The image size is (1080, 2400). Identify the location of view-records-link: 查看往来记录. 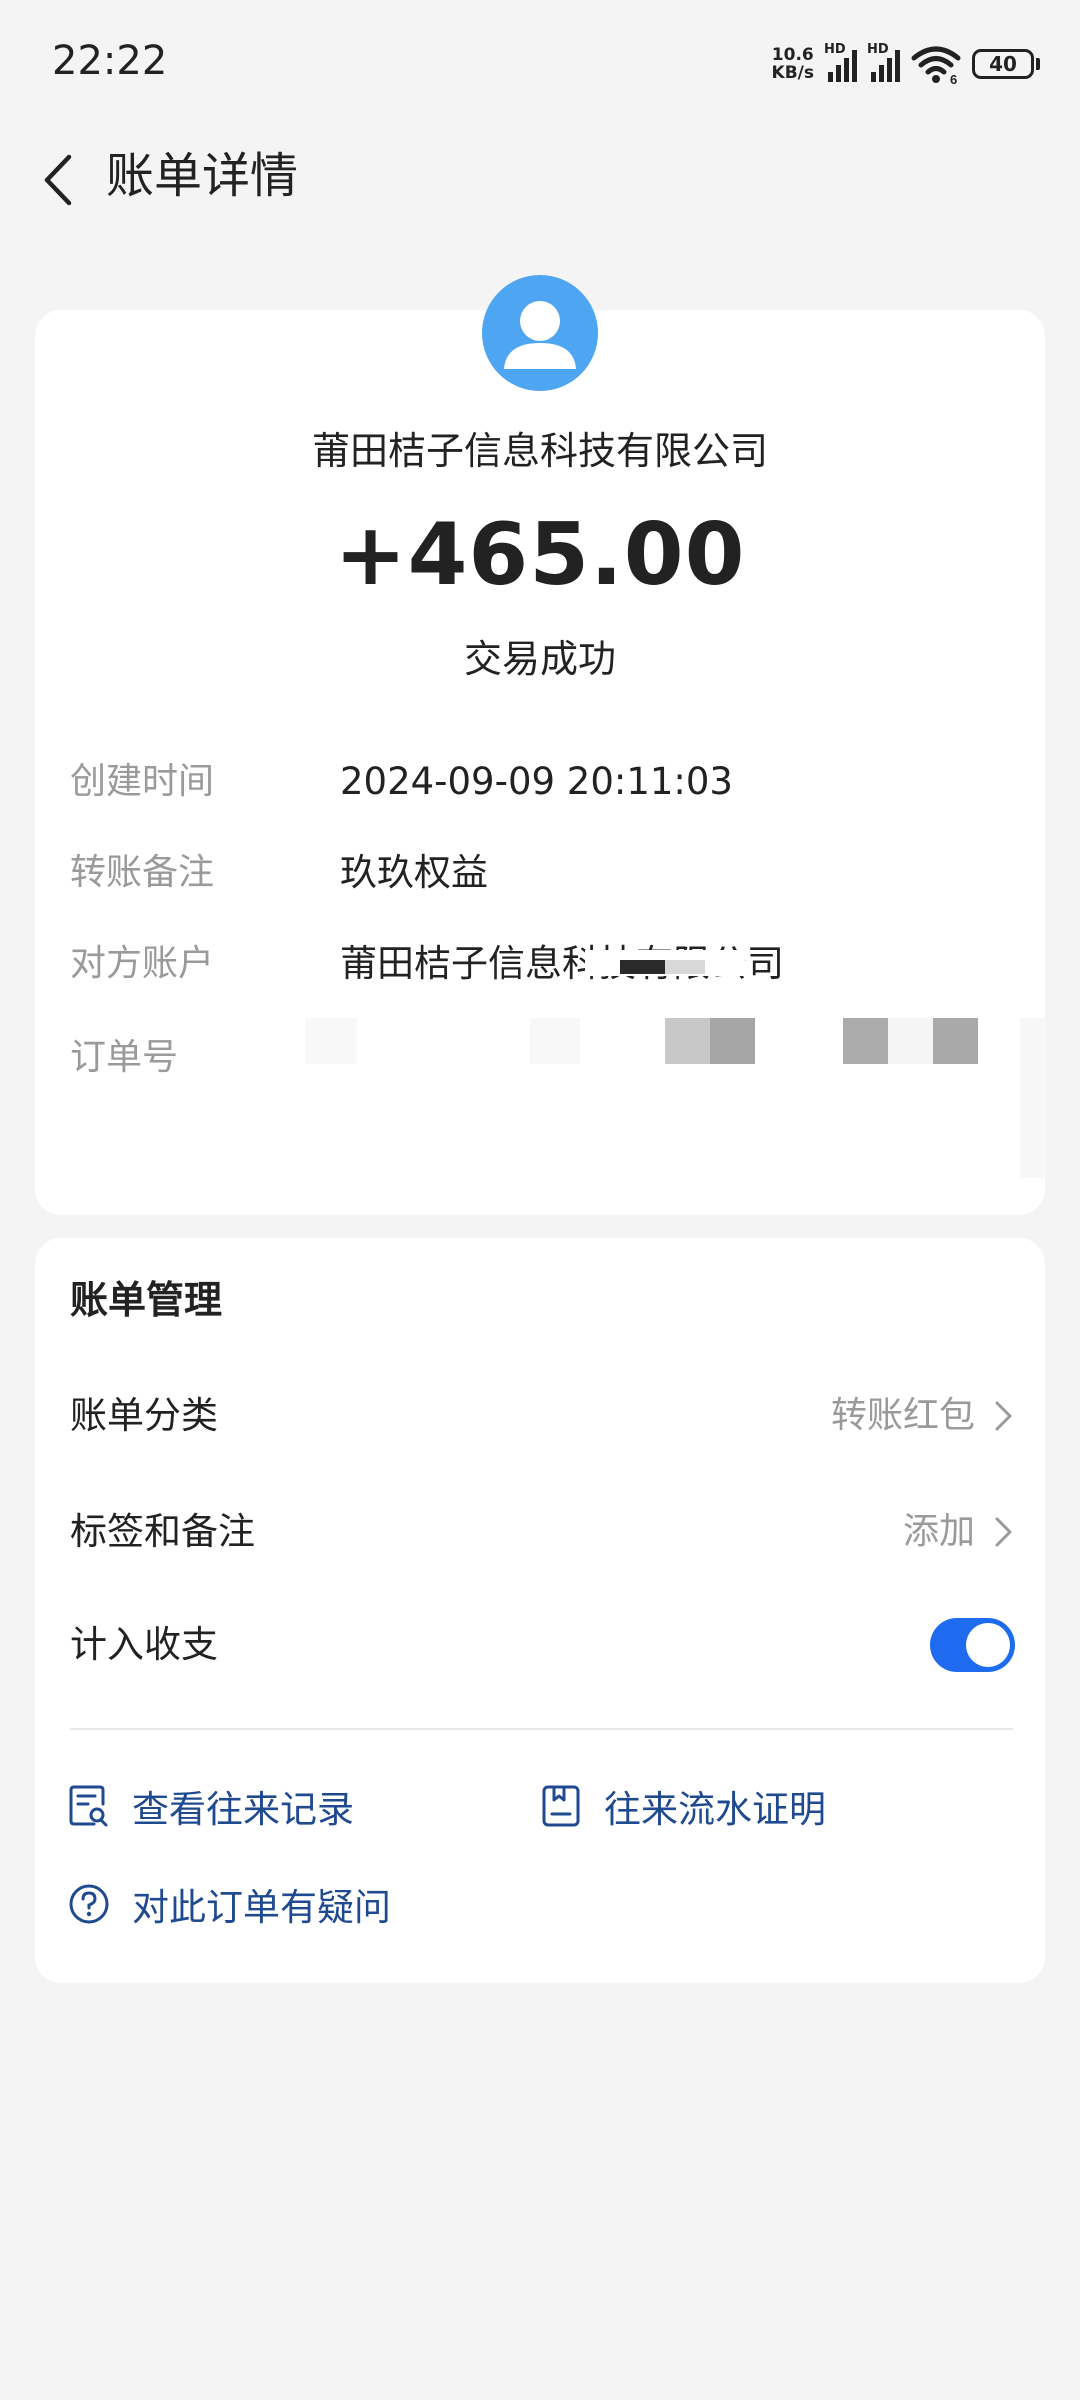
(211, 1806).